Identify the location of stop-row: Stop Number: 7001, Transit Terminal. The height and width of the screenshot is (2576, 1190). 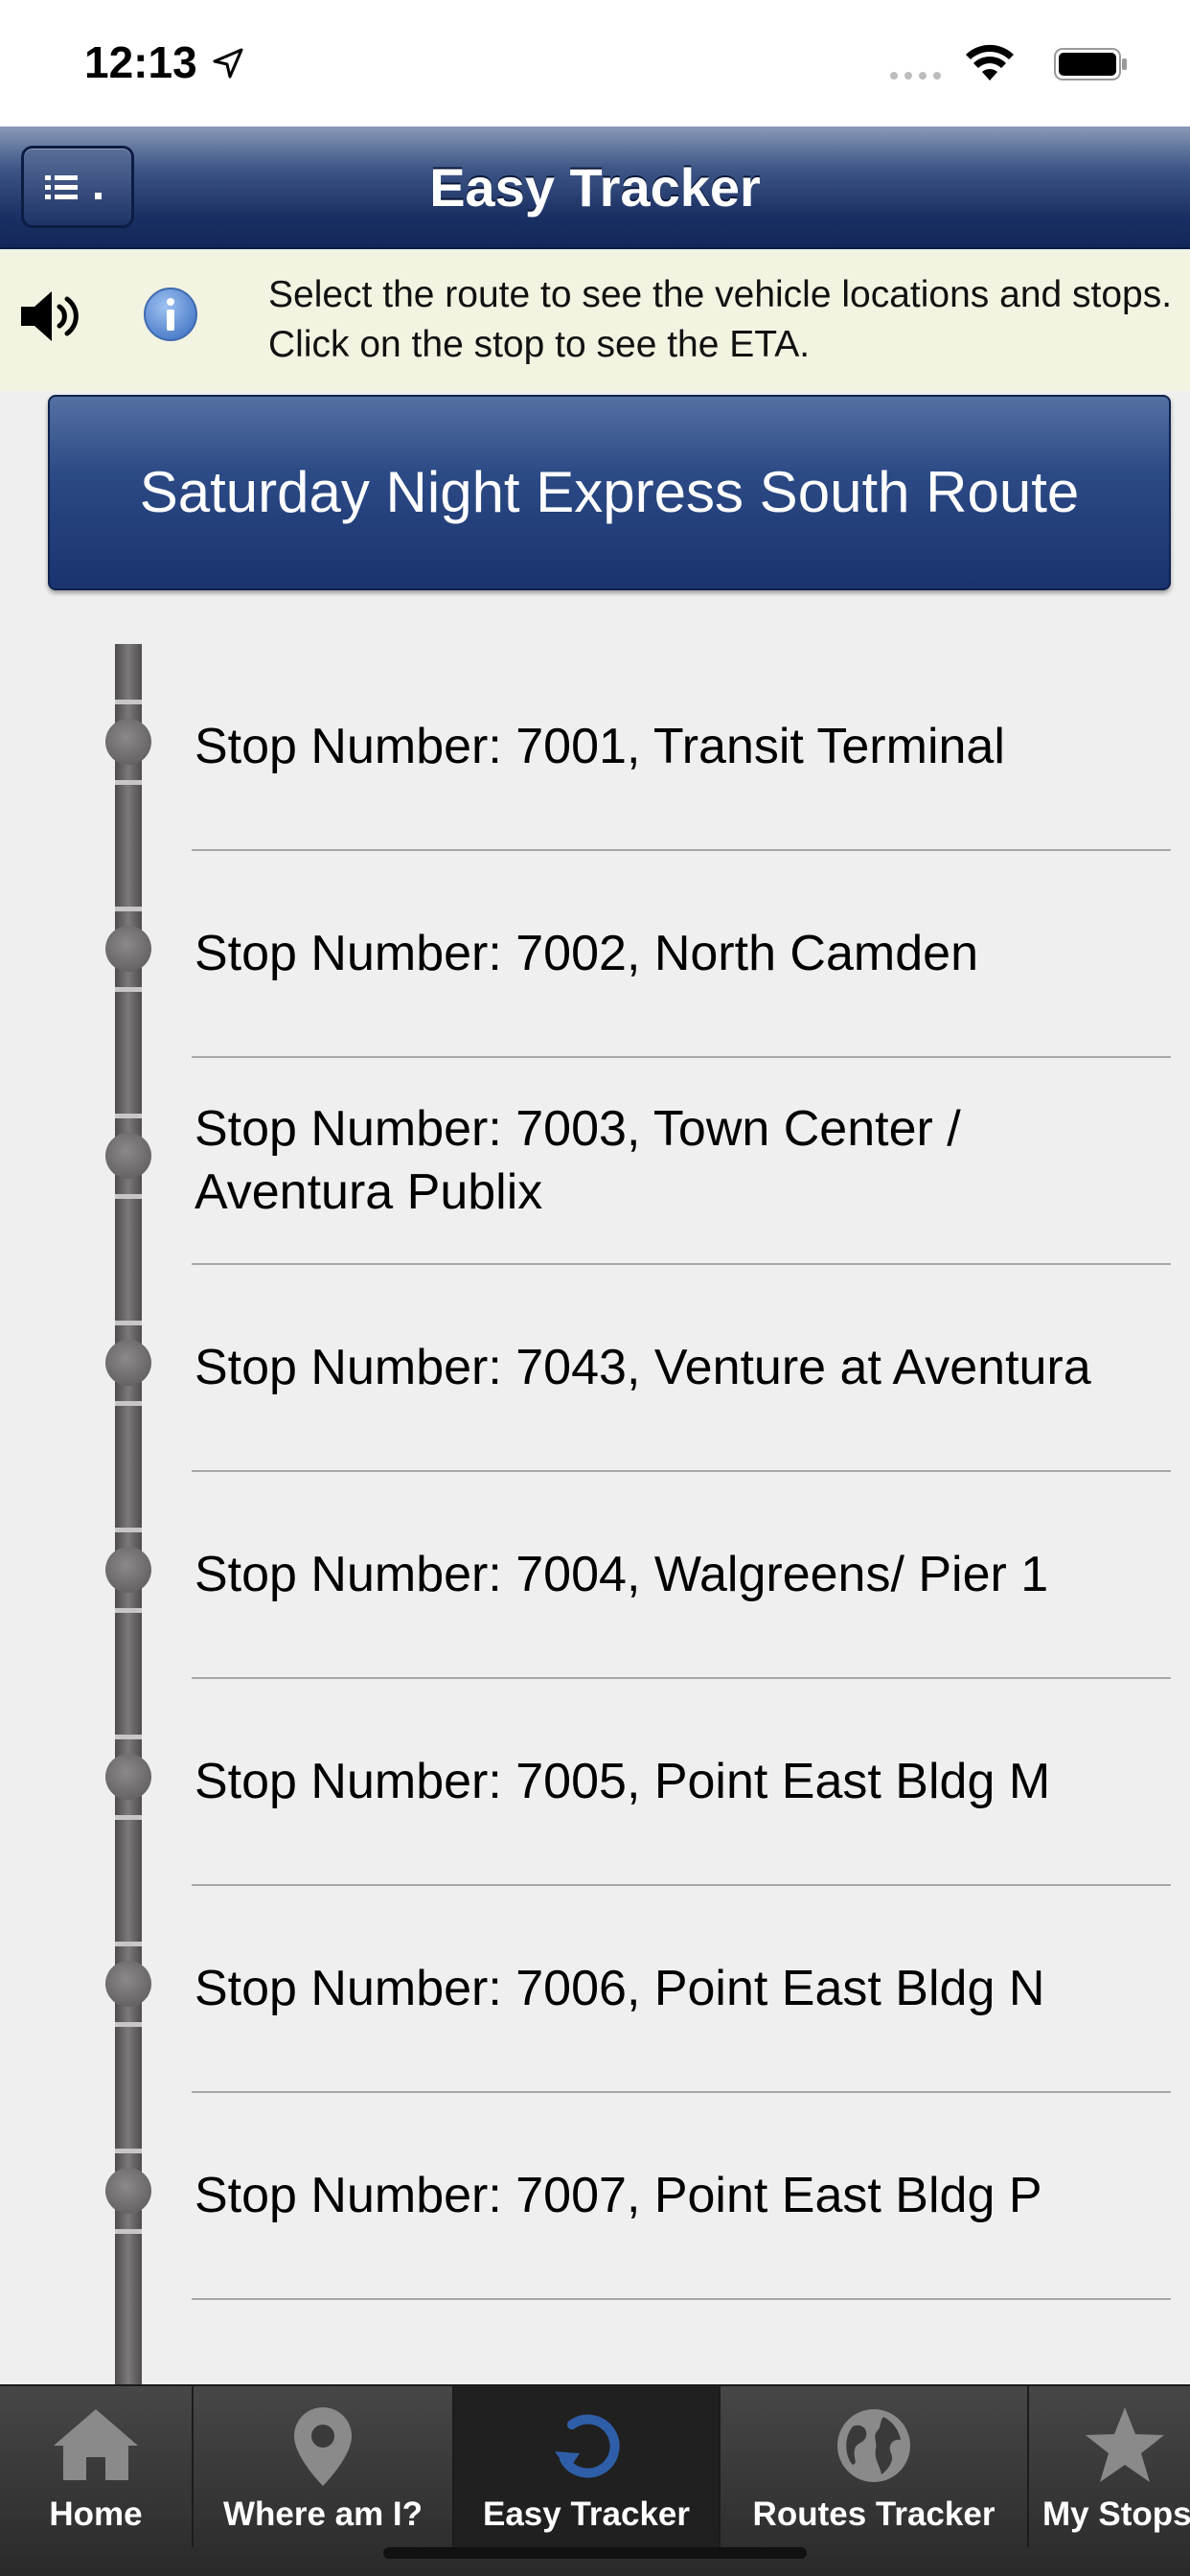
(595, 747).